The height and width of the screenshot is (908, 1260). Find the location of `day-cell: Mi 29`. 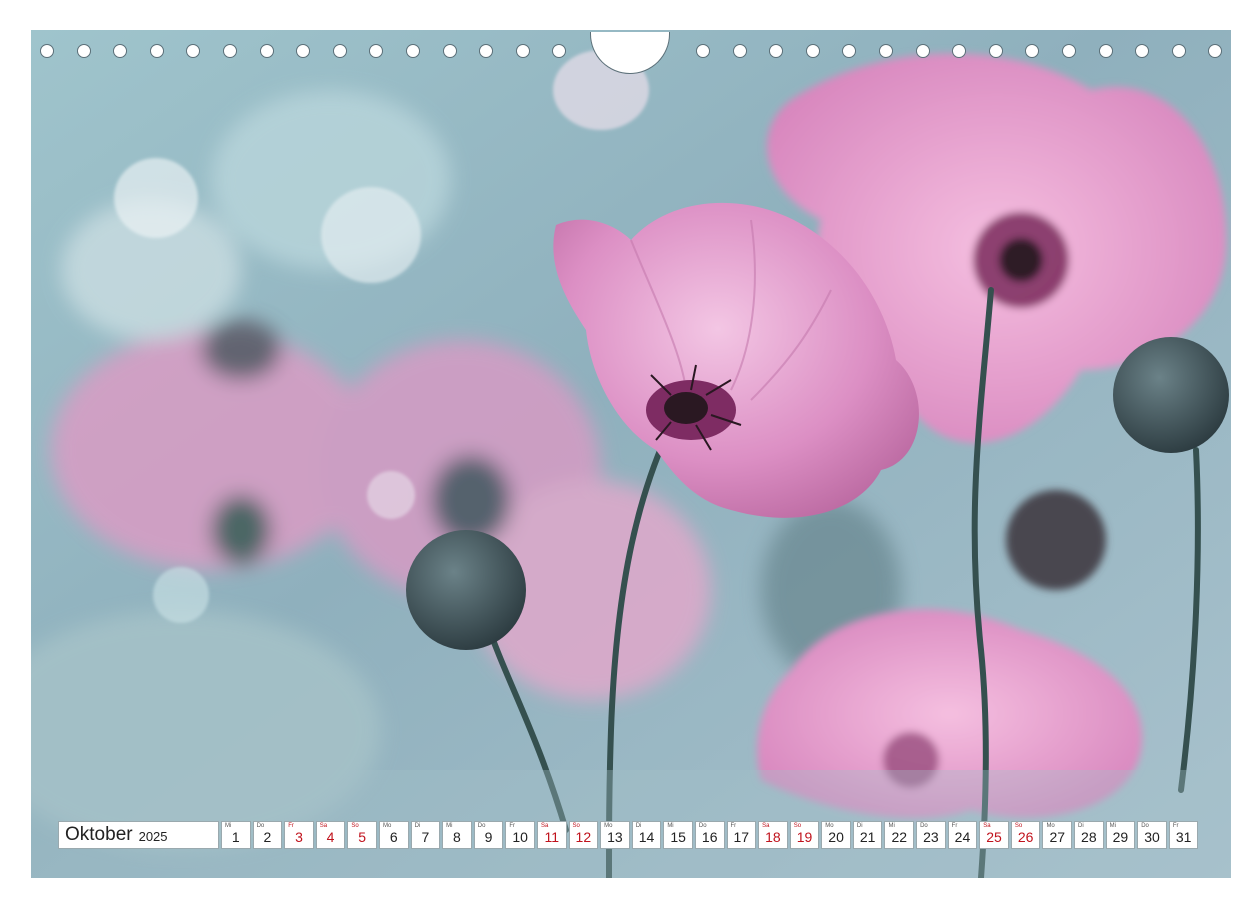

day-cell: Mi 29 is located at coordinates (1120, 835).